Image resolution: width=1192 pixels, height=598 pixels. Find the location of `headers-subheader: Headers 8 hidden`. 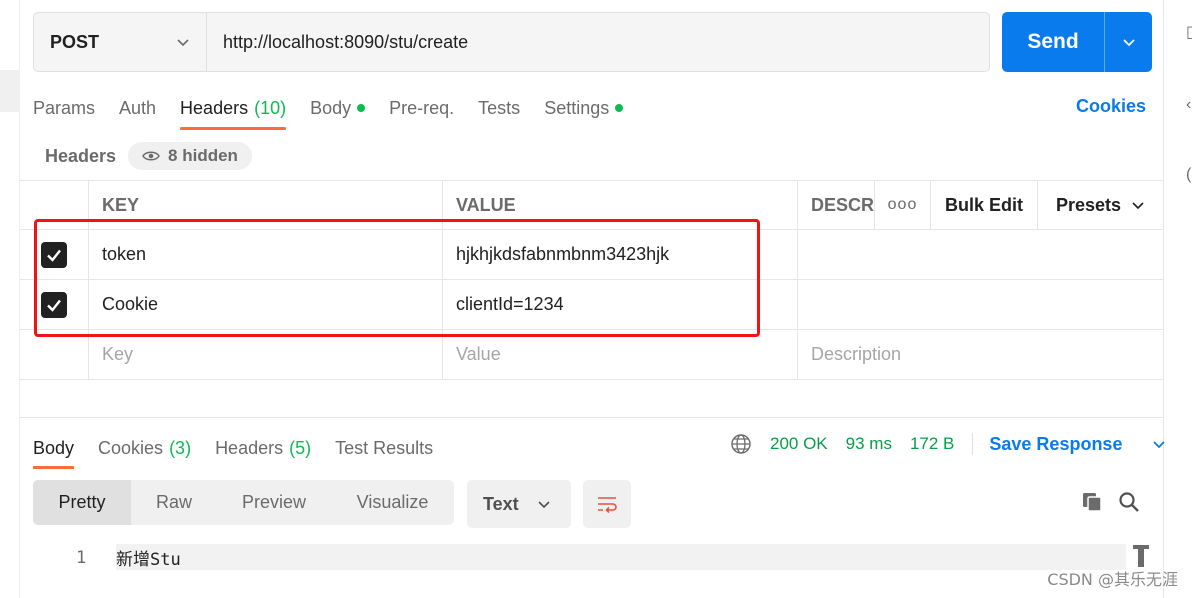

headers-subheader: Headers 8 hidden is located at coordinates (148, 156).